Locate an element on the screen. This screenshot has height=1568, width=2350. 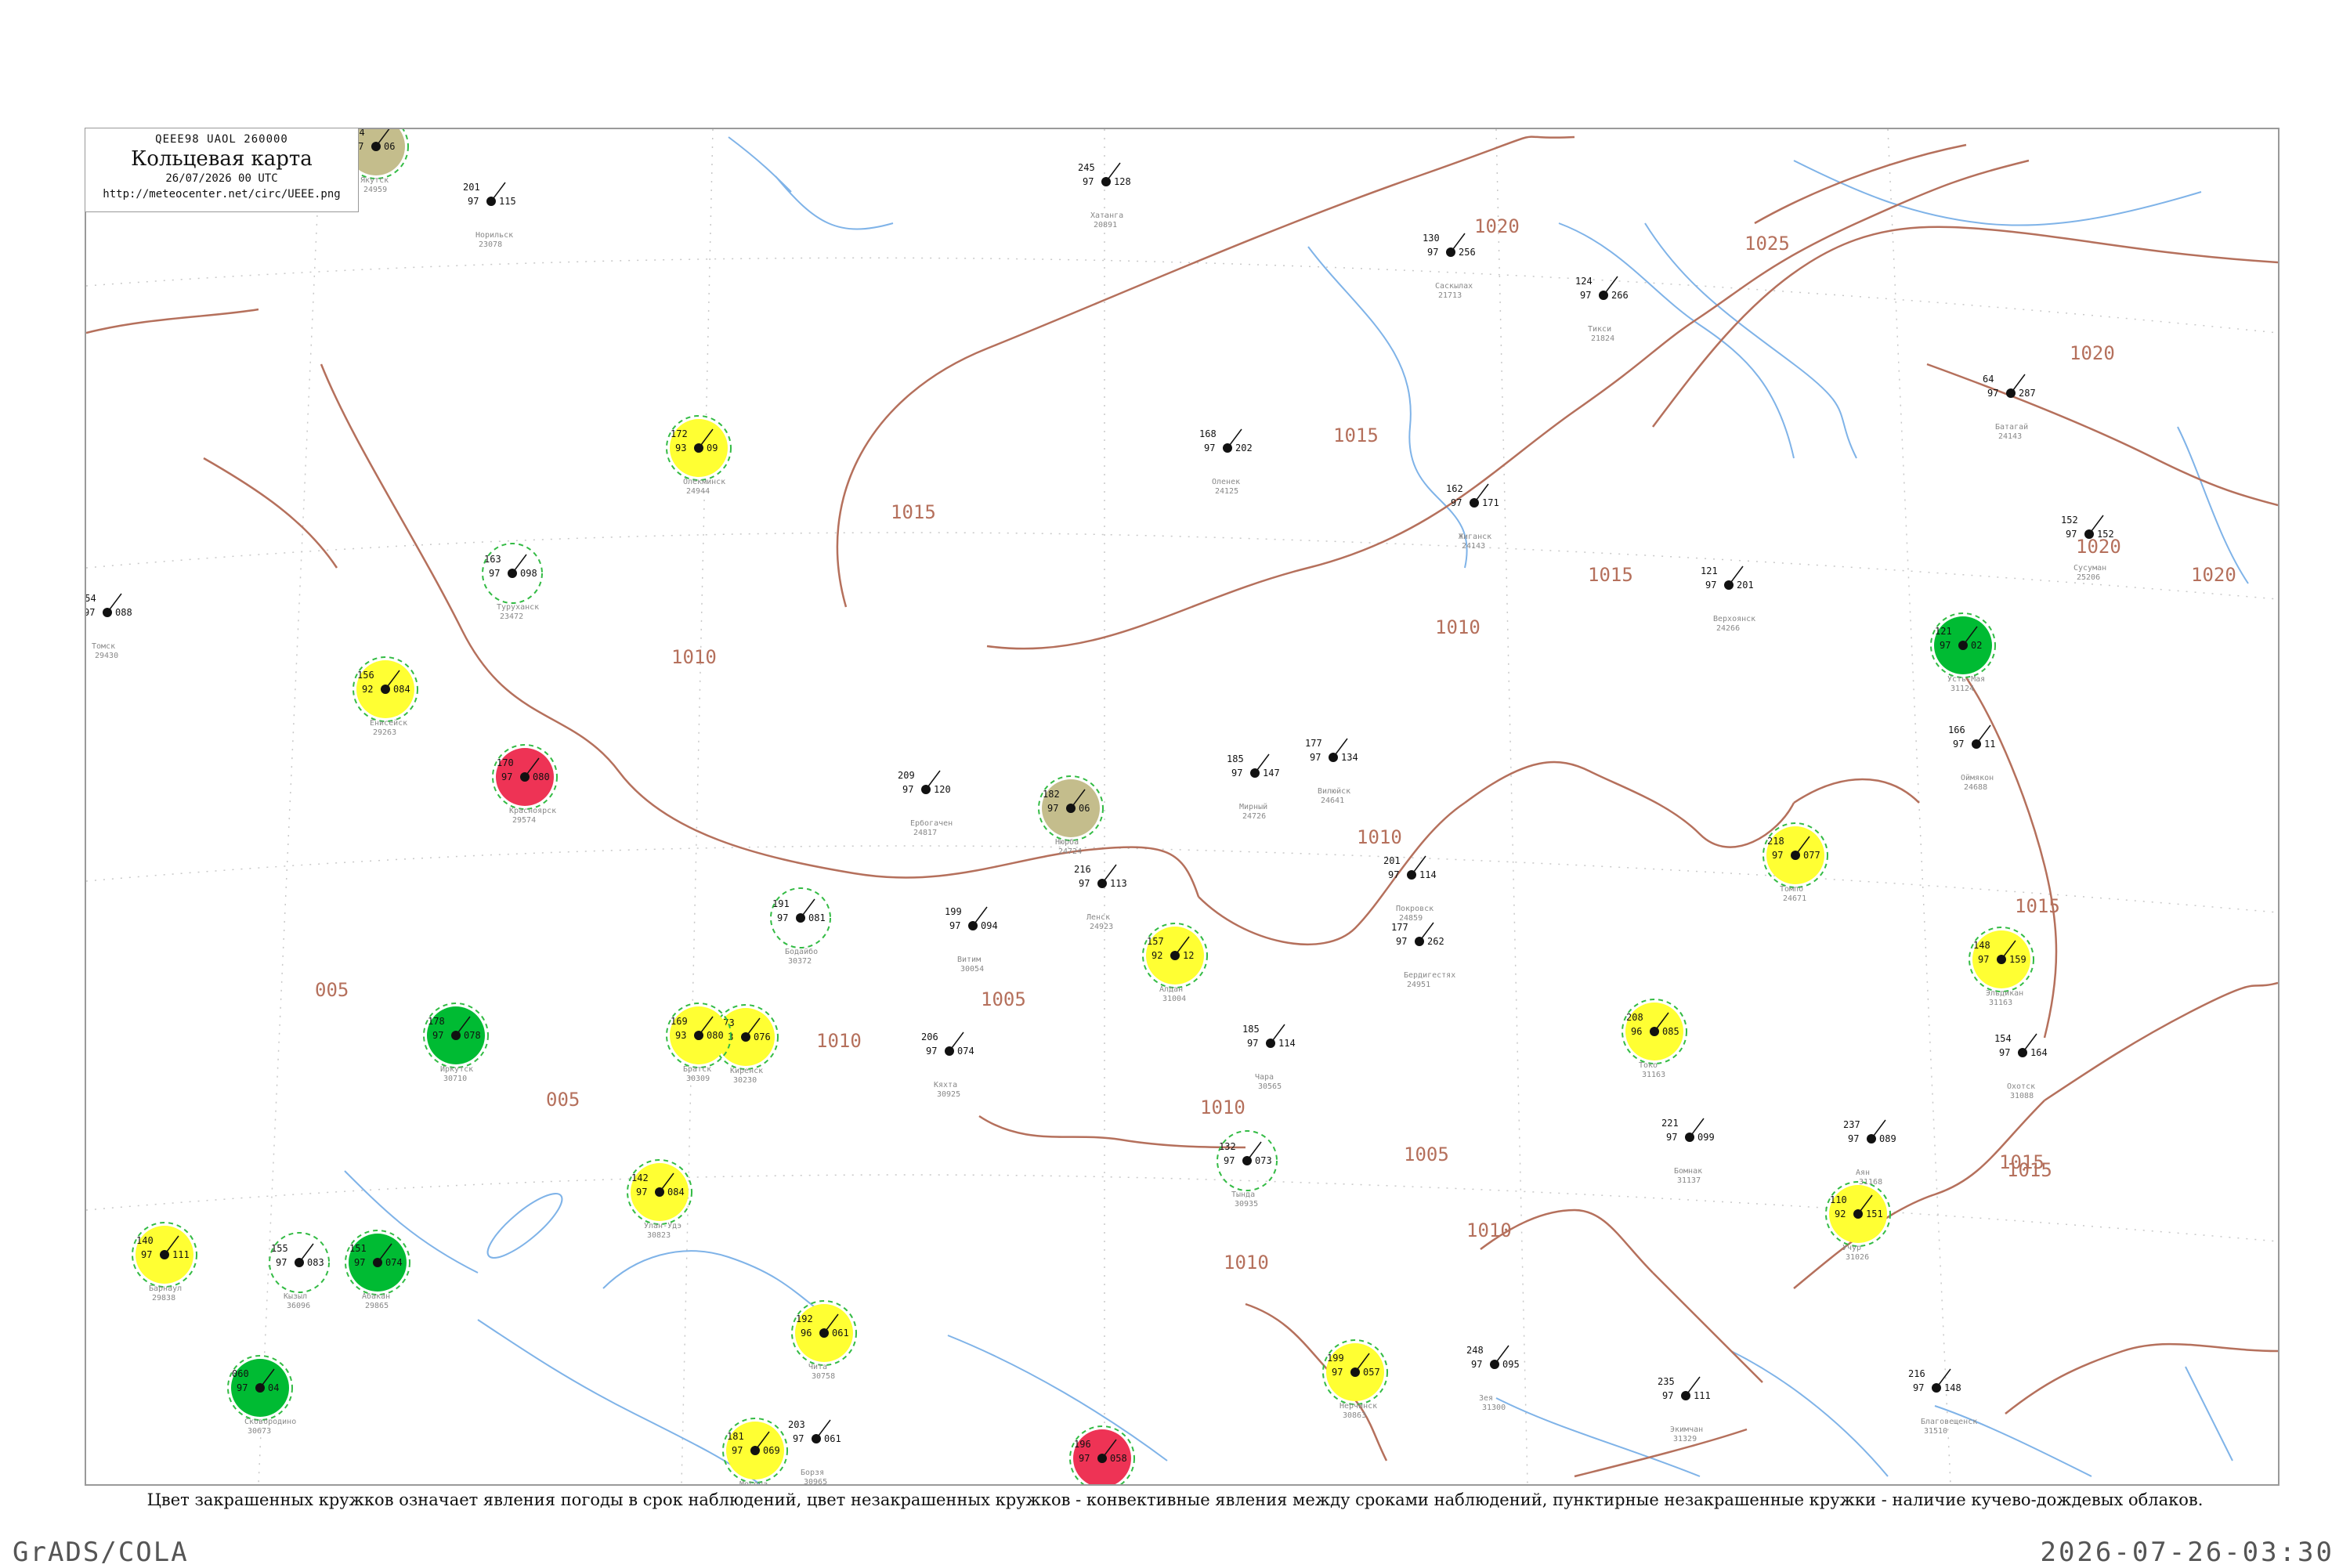
station-name: Абакан is located at coordinates (376, 1296).